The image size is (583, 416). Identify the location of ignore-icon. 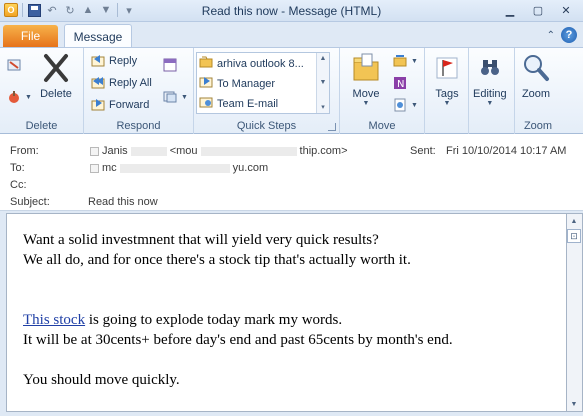
(14, 65).